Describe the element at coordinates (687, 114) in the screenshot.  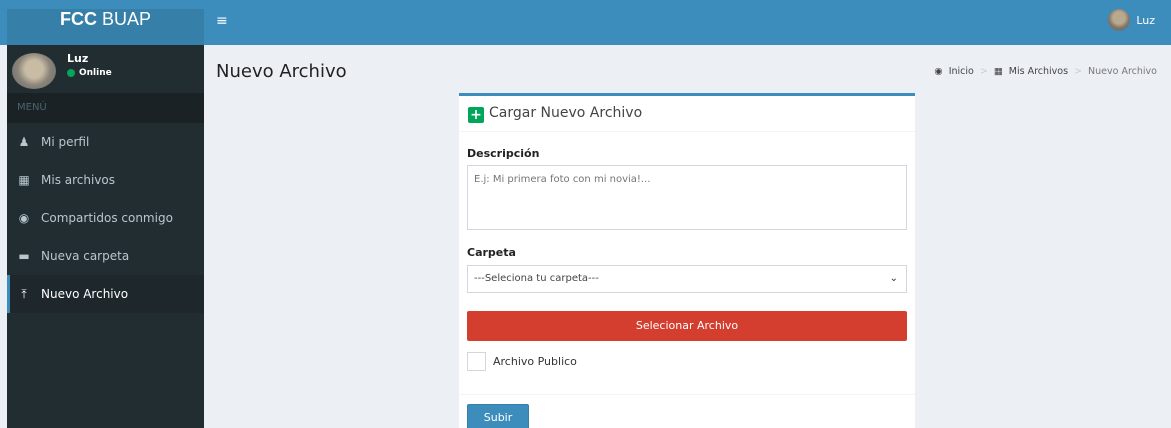
I see `box-header: + Cargar Nuevo Archivo` at that location.